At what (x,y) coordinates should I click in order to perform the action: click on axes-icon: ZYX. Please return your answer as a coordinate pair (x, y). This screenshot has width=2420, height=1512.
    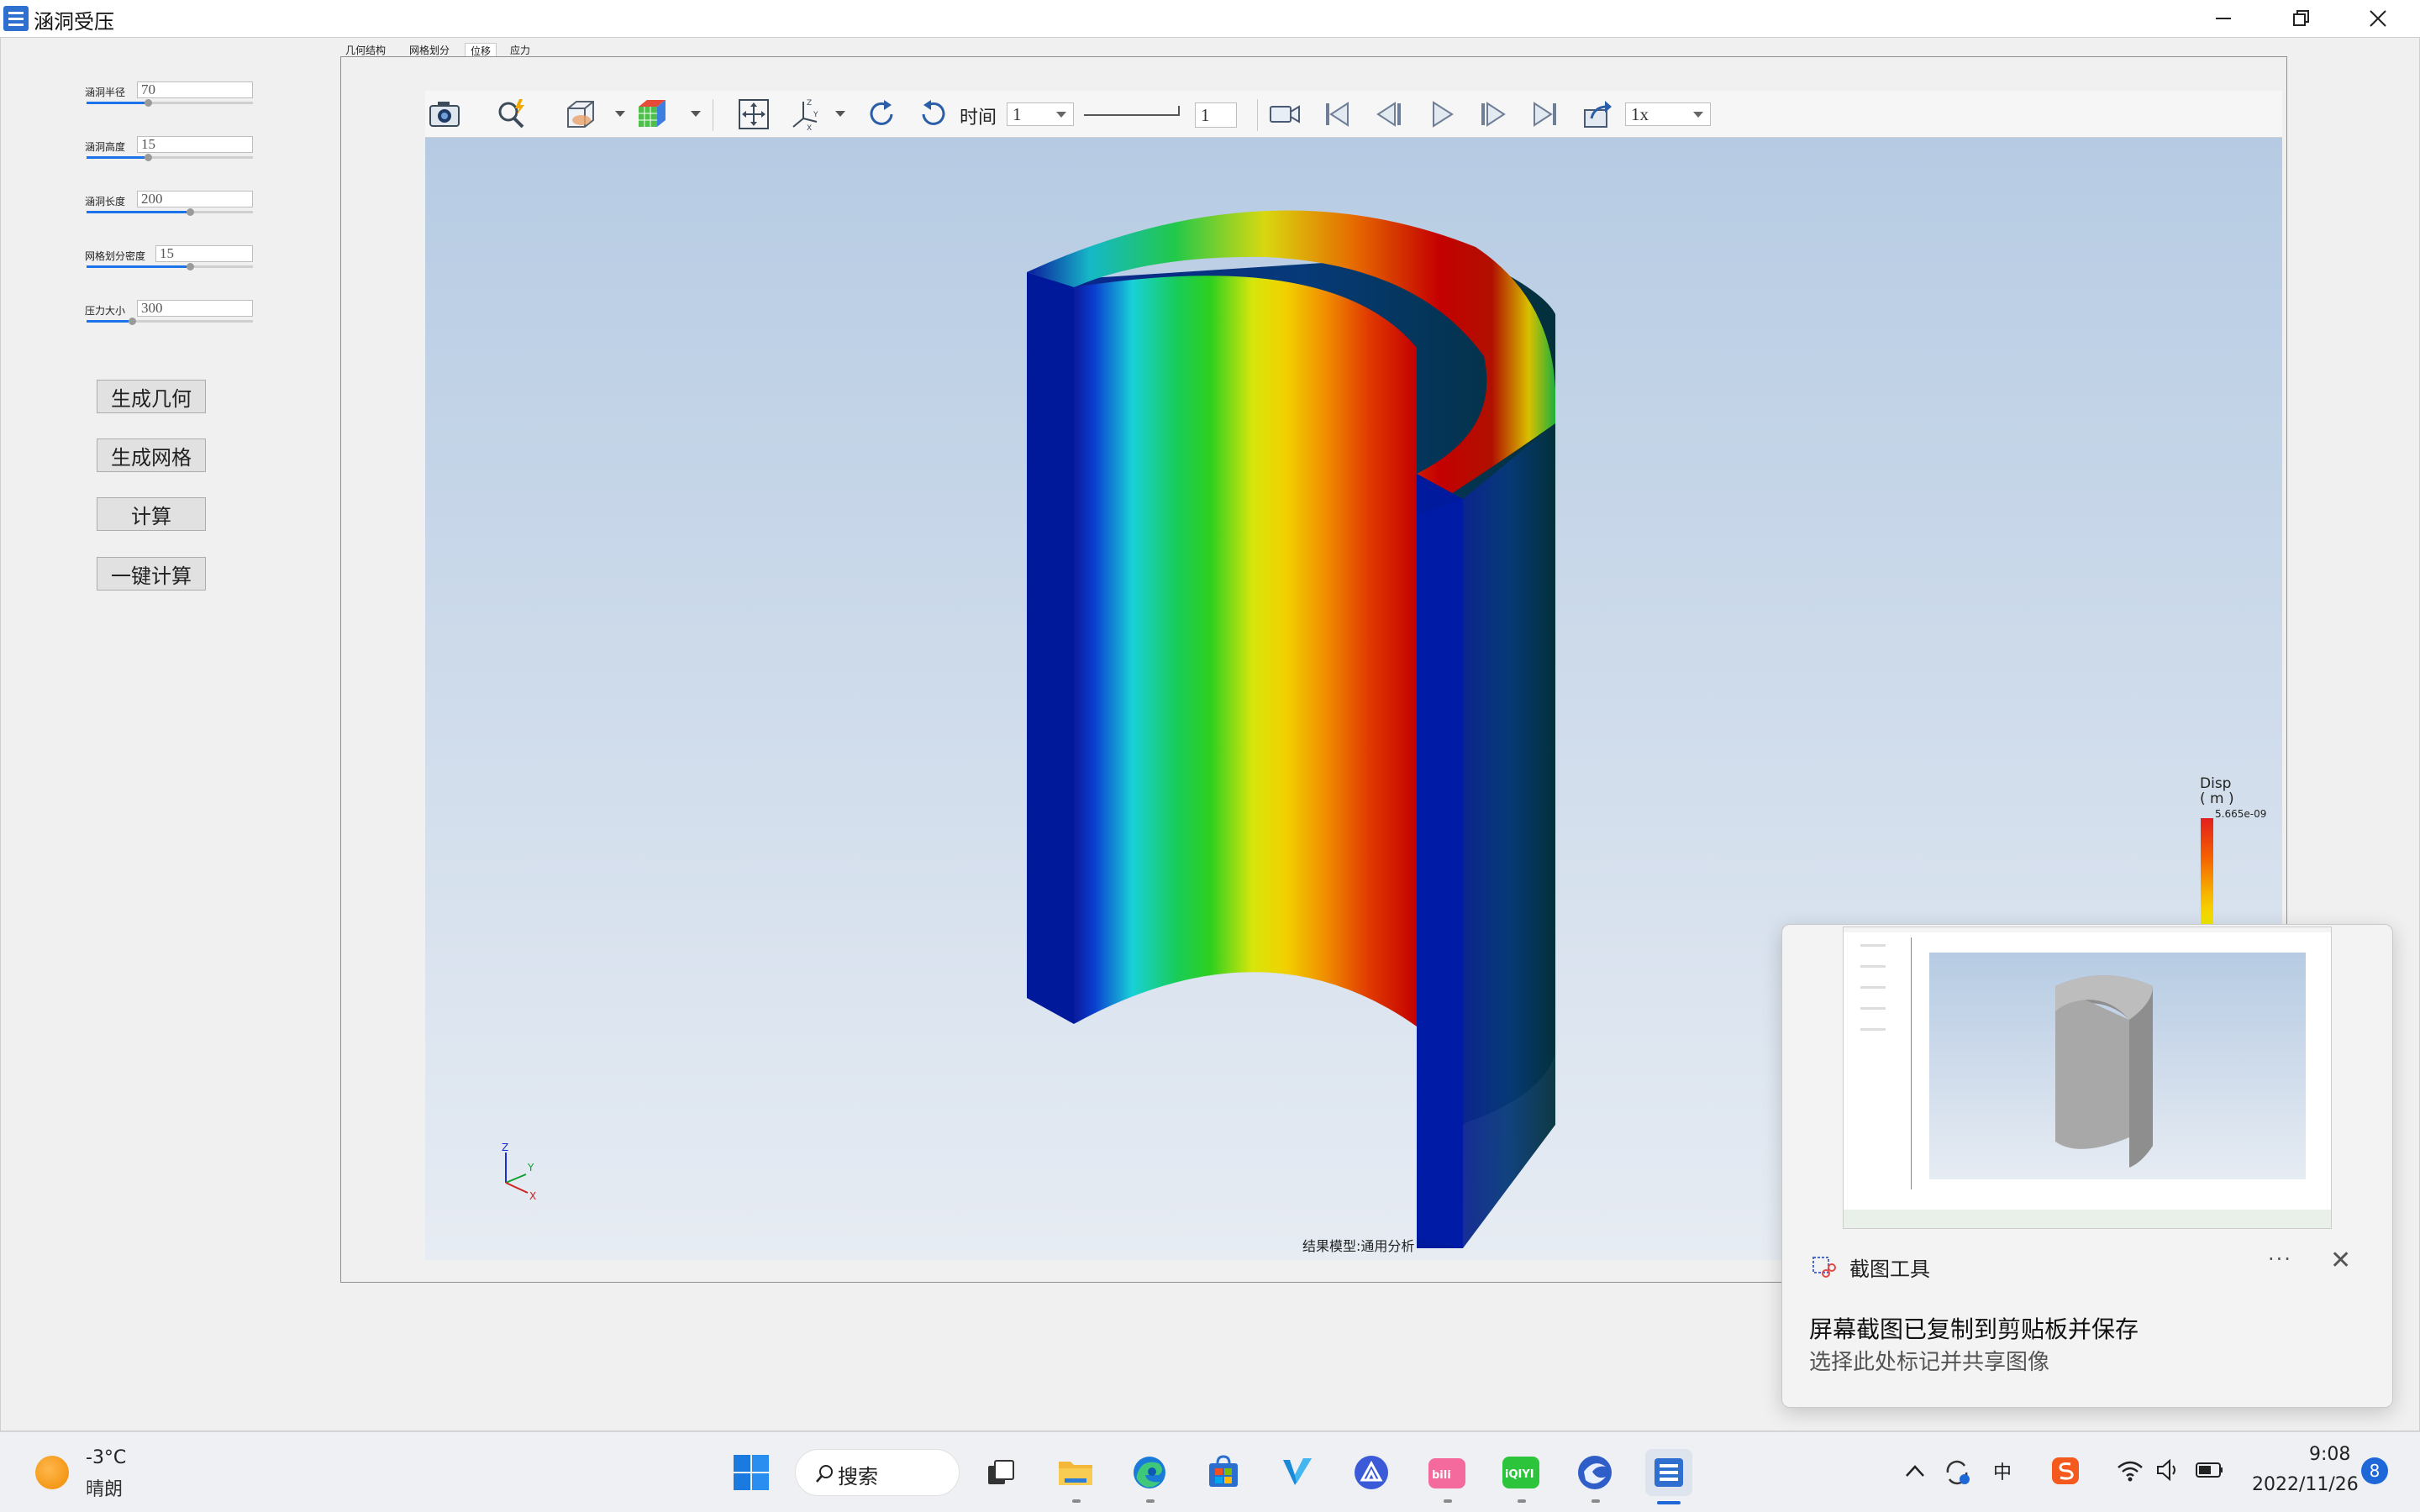
    Looking at the image, I should click on (805, 115).